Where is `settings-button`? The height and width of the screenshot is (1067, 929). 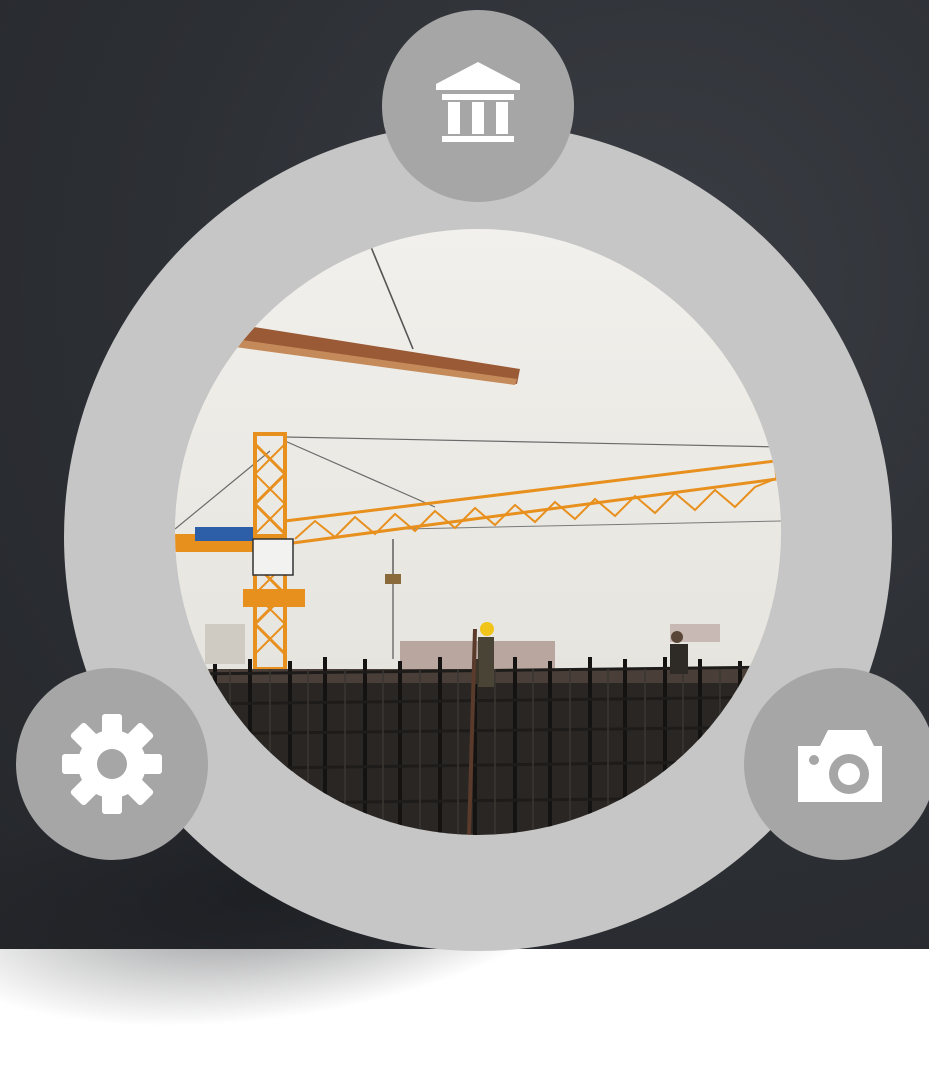 settings-button is located at coordinates (112, 764).